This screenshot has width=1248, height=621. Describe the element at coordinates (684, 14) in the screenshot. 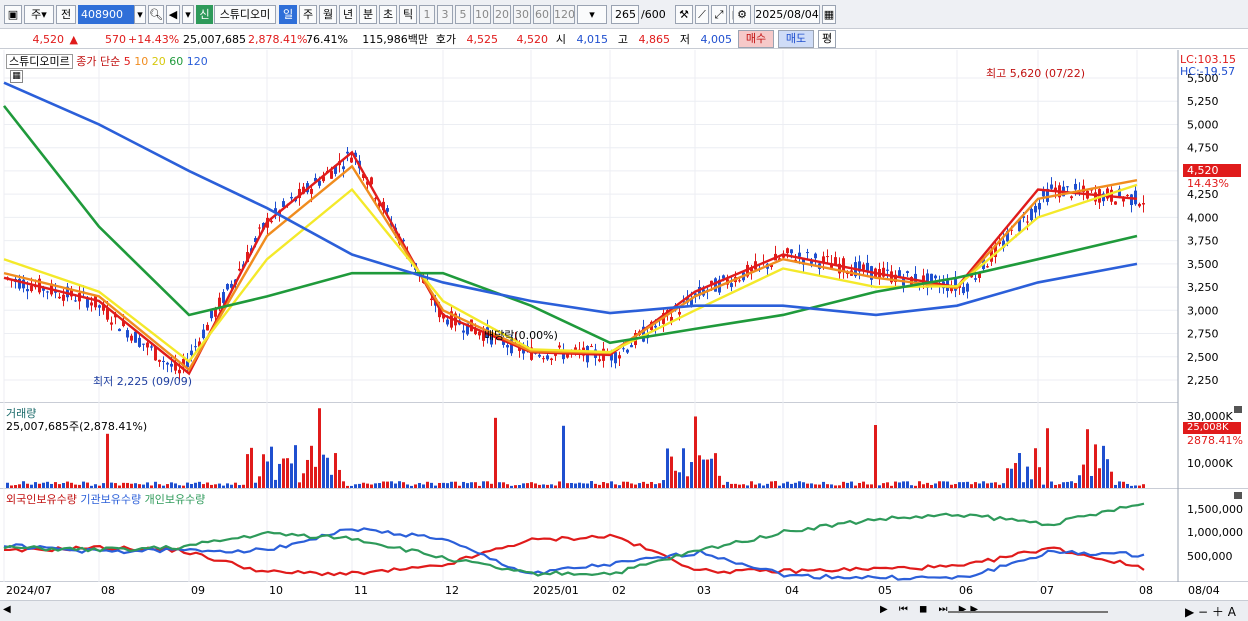

I see `chart-tool-icon: ⚒` at that location.